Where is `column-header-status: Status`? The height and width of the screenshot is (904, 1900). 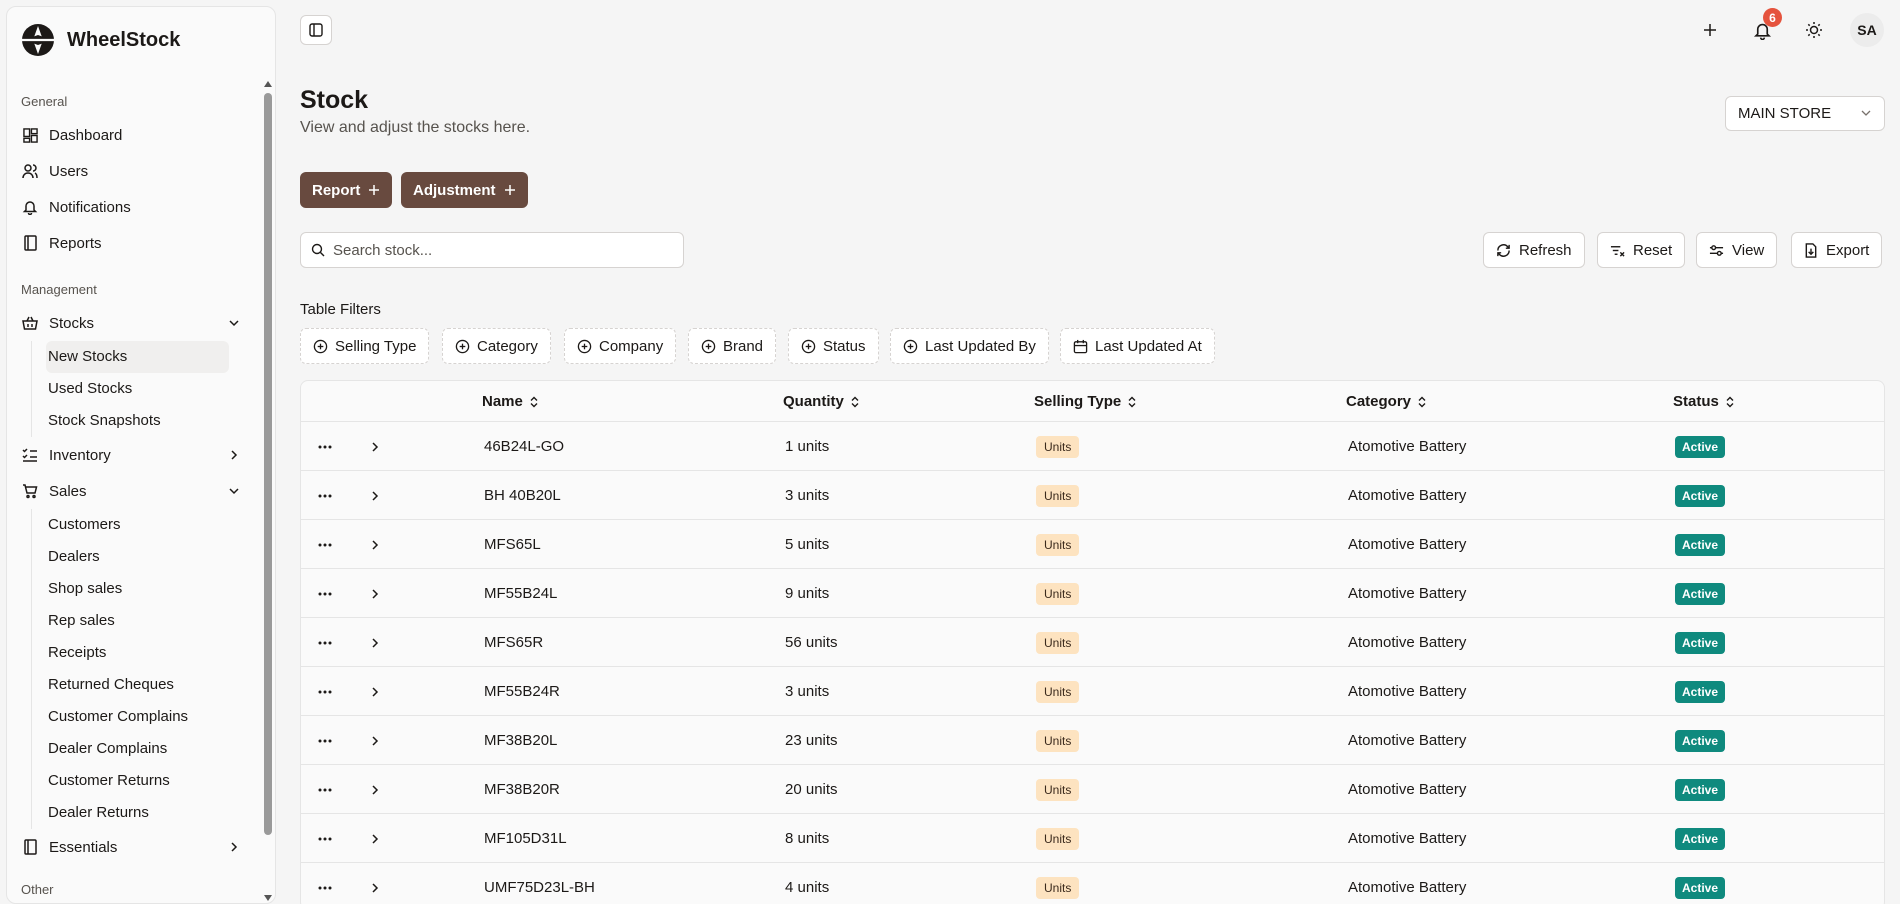 column-header-status: Status is located at coordinates (1704, 401).